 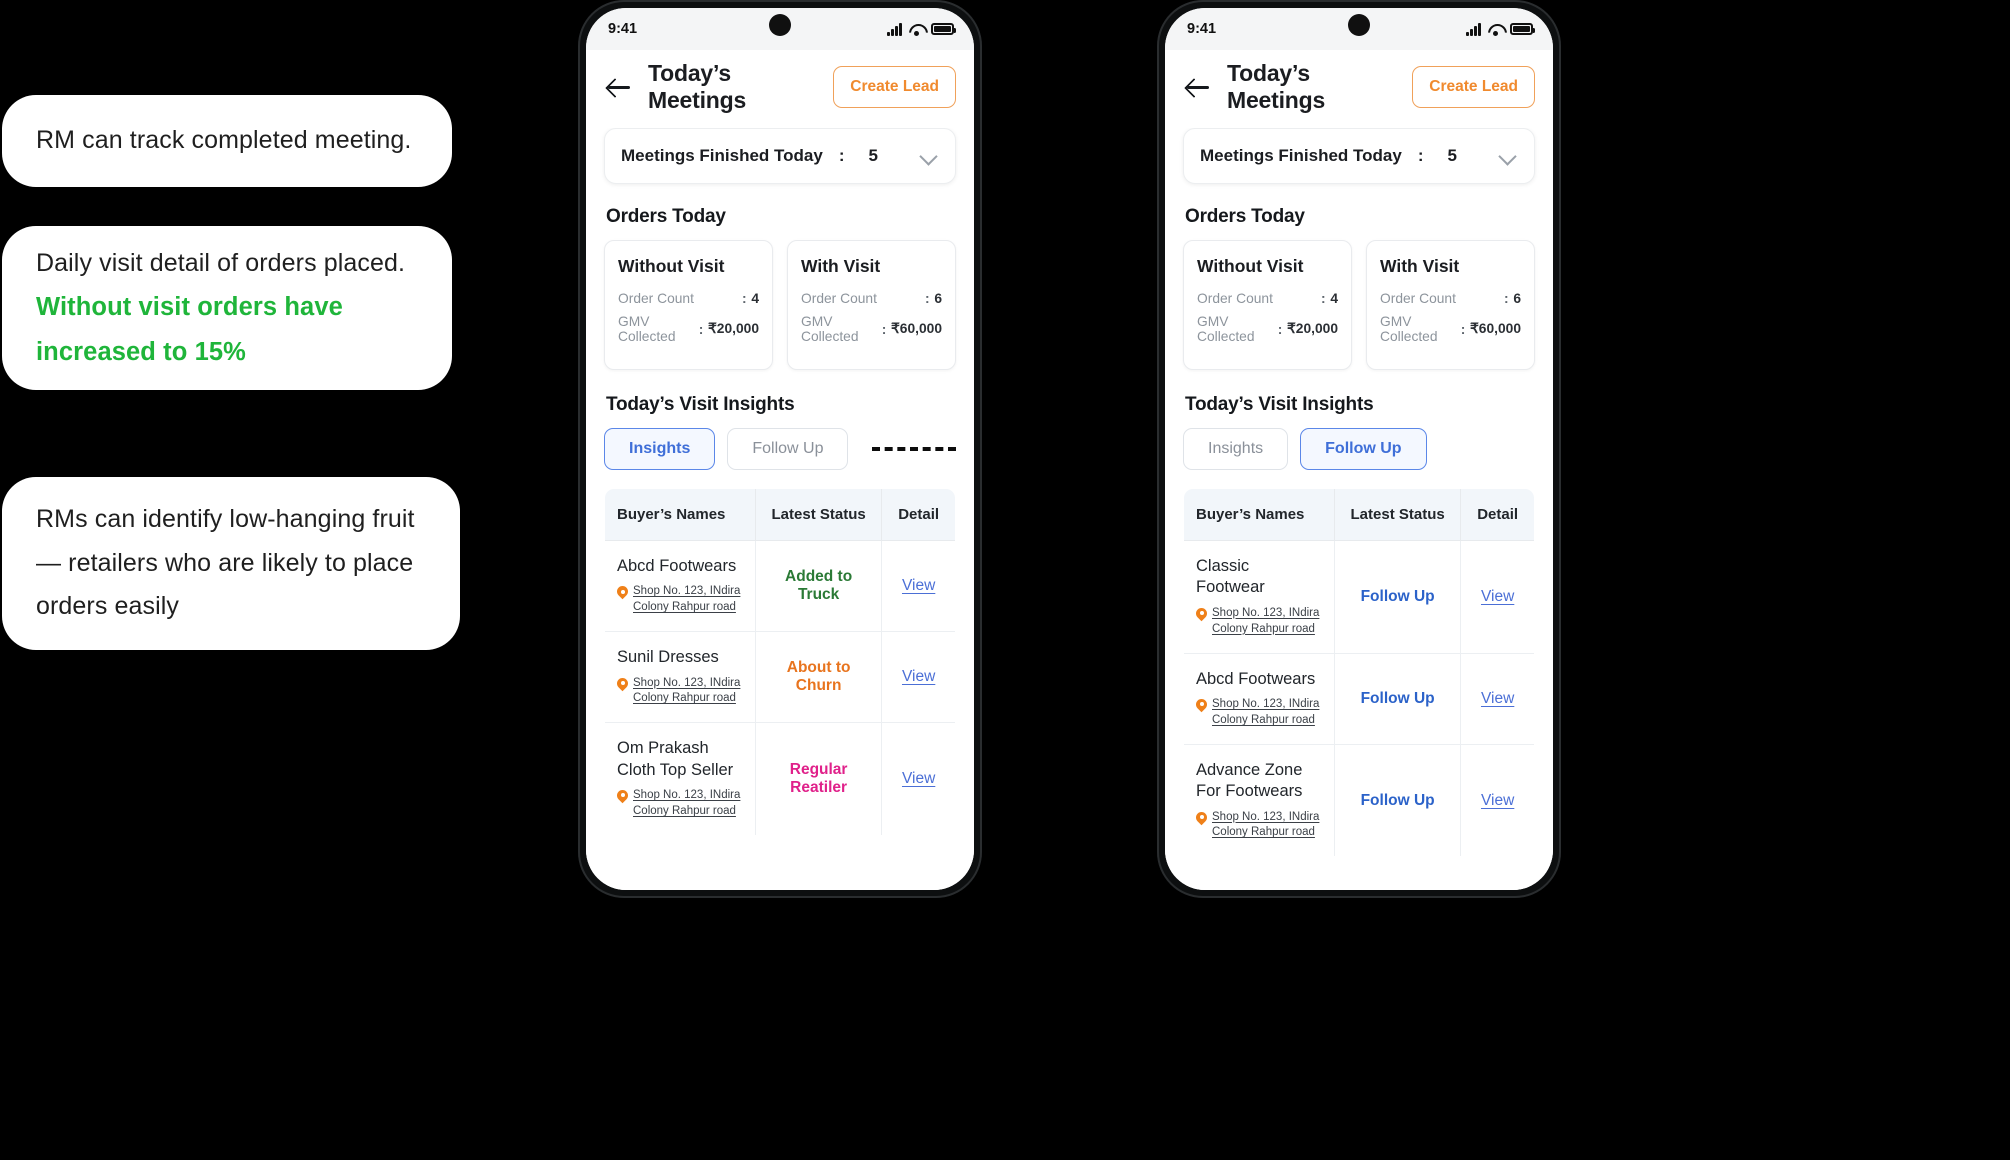 I want to click on meetings-finished-label: Meetings Finished Today, so click(x=722, y=155).